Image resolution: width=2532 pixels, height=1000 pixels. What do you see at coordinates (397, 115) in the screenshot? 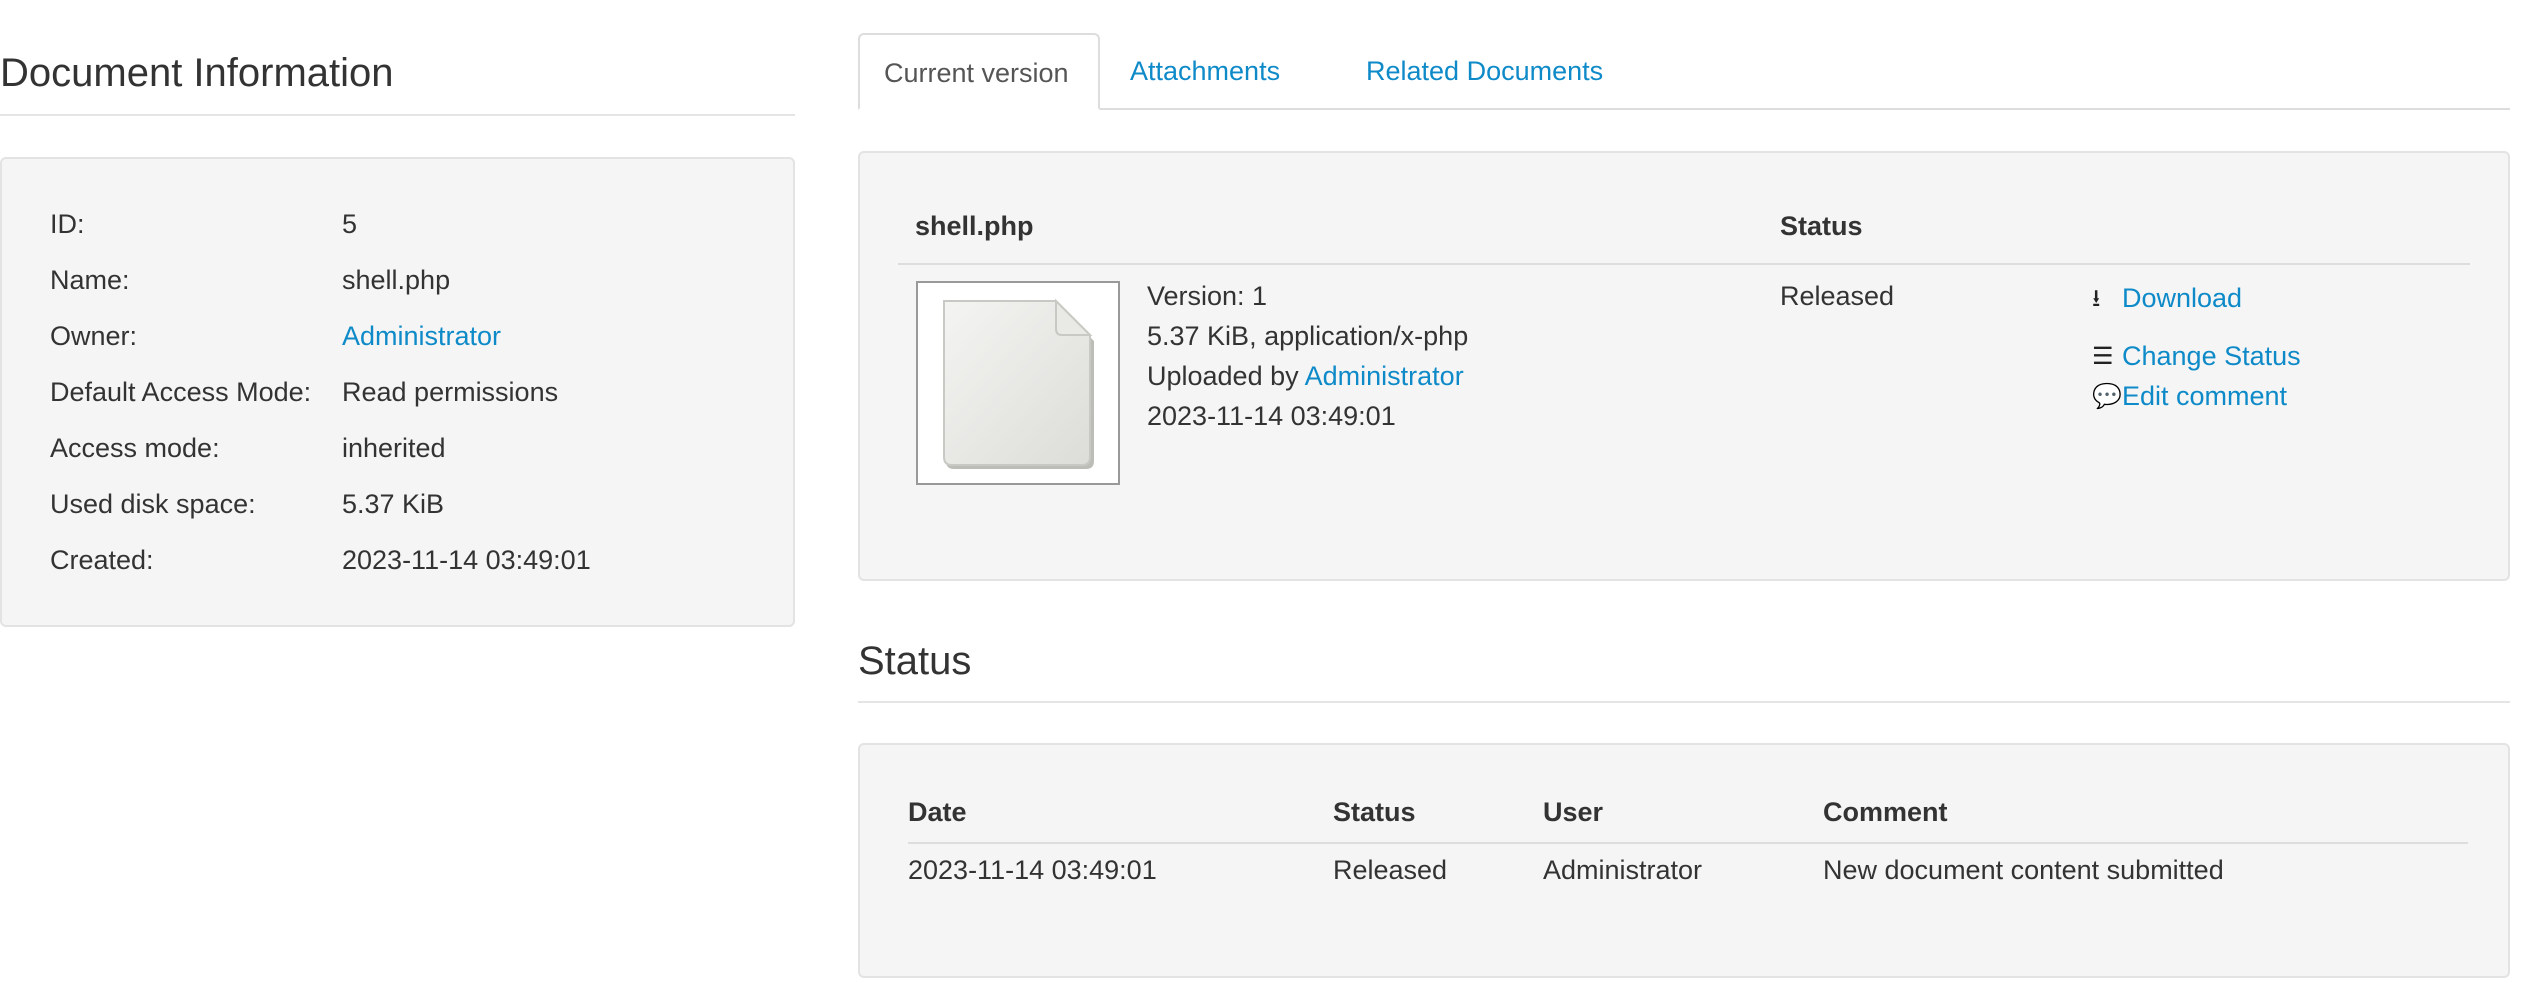
I see `divider` at bounding box center [397, 115].